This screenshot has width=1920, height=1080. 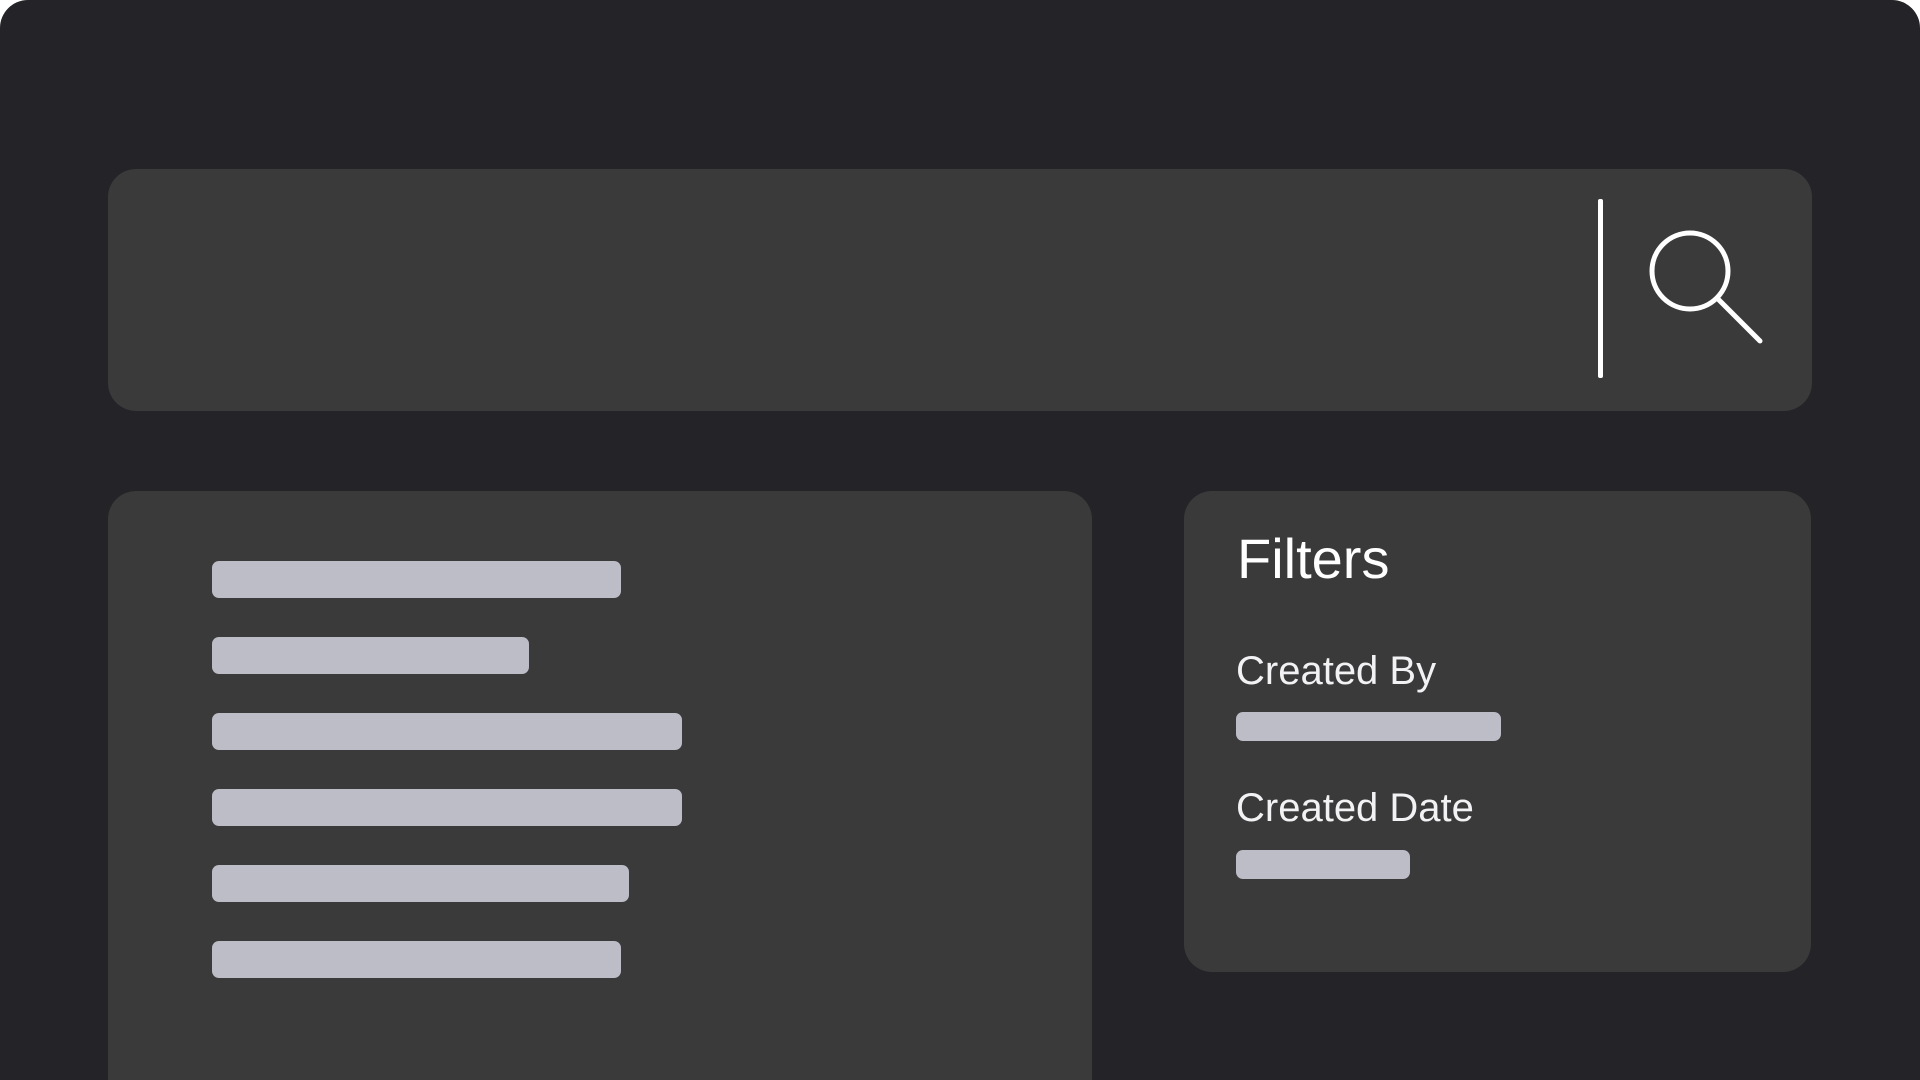 I want to click on filters-panel: Filters Created By Created Date, so click(x=1497, y=731).